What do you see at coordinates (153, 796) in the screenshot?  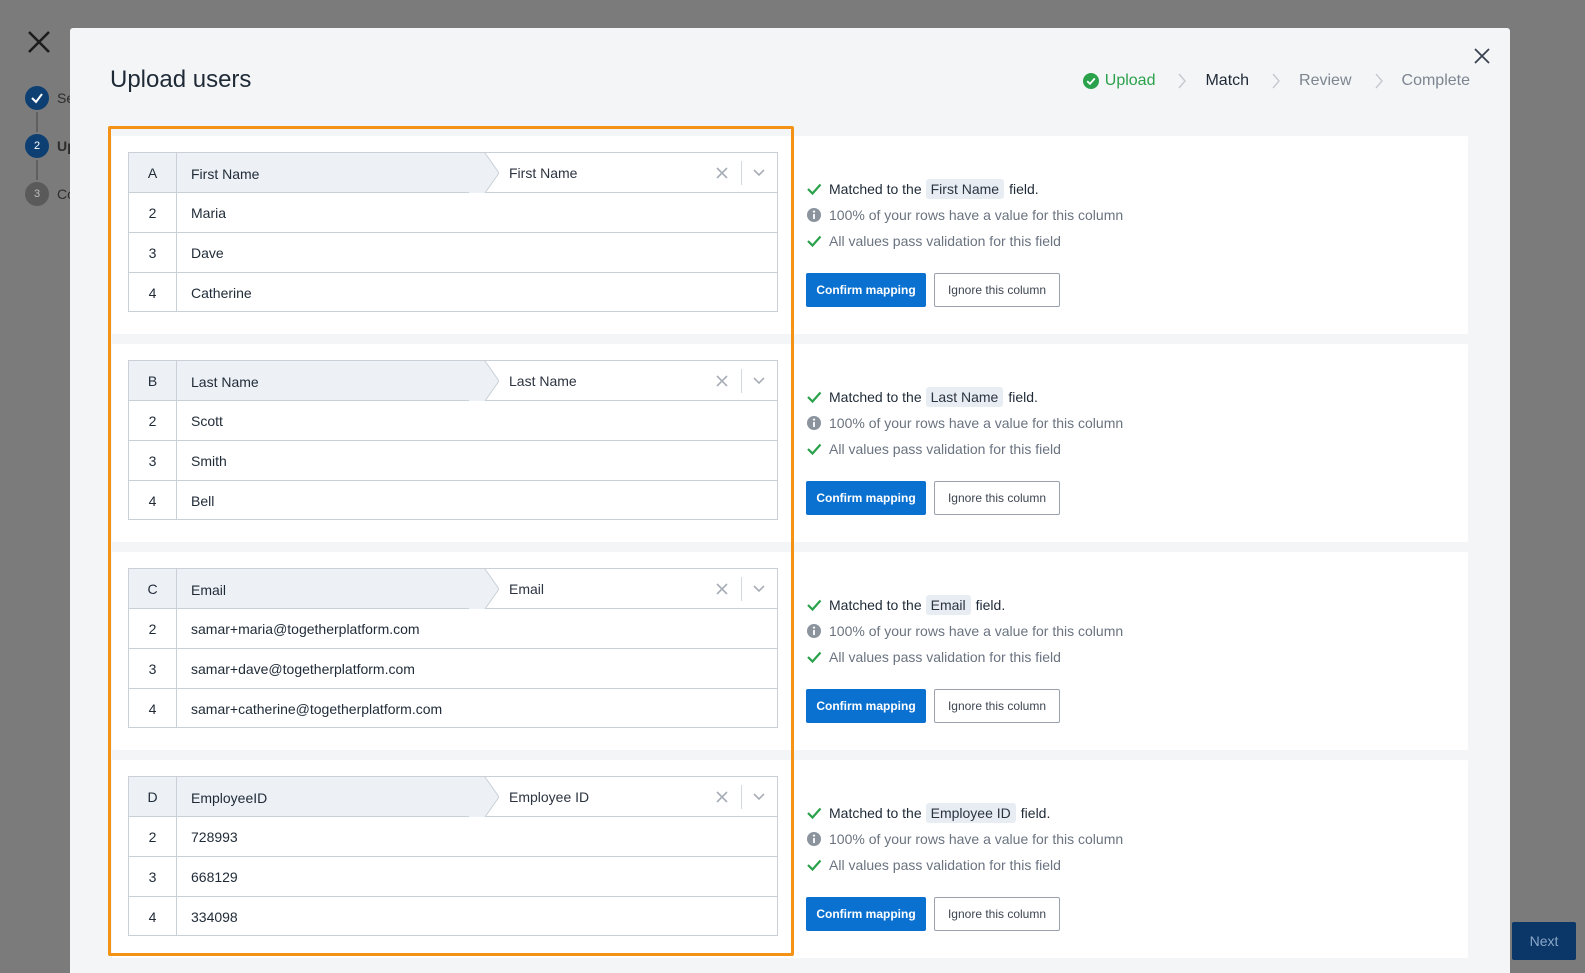 I see `column-letter: D` at bounding box center [153, 796].